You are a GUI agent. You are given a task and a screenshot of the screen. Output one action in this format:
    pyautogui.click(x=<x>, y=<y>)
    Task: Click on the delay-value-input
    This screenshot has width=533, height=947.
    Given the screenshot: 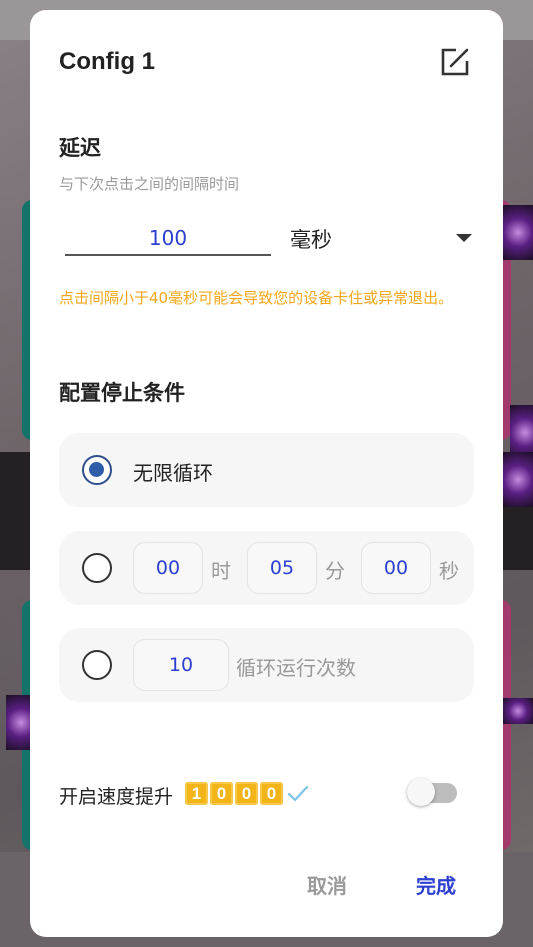 What is the action you would take?
    pyautogui.click(x=168, y=239)
    